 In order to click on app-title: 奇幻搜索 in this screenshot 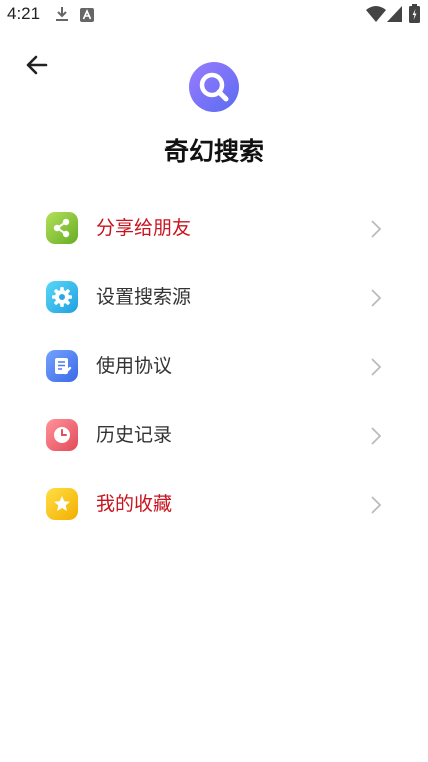, I will do `click(213, 151)`.